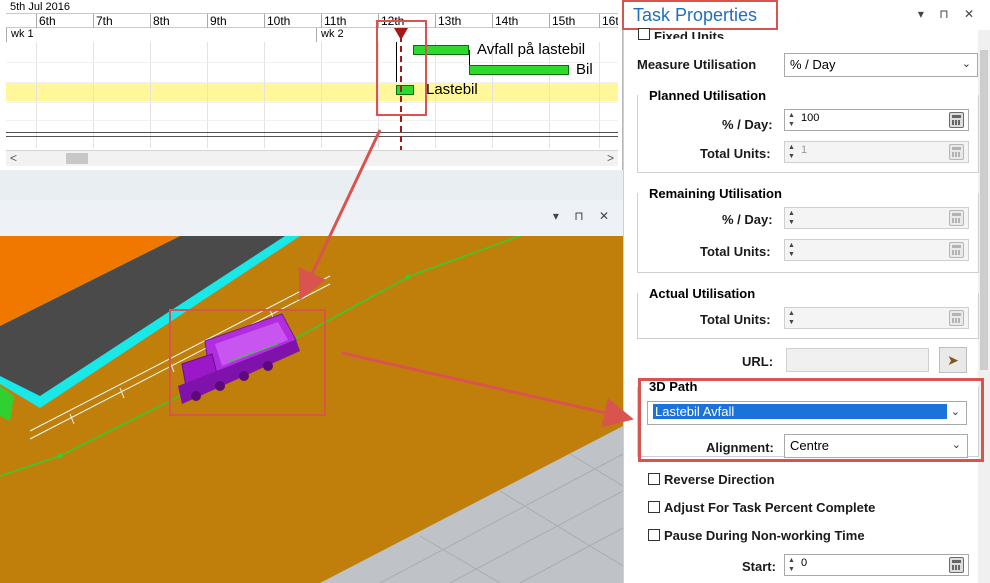 The height and width of the screenshot is (583, 990). What do you see at coordinates (312, 91) in the screenshot?
I see `gantt-row-highlight` at bounding box center [312, 91].